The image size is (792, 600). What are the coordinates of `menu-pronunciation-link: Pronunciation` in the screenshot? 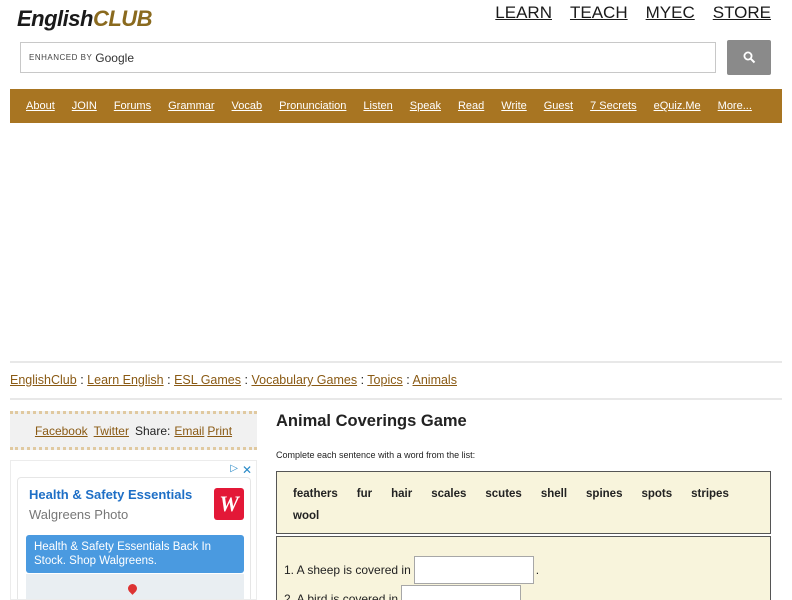 It's located at (312, 106).